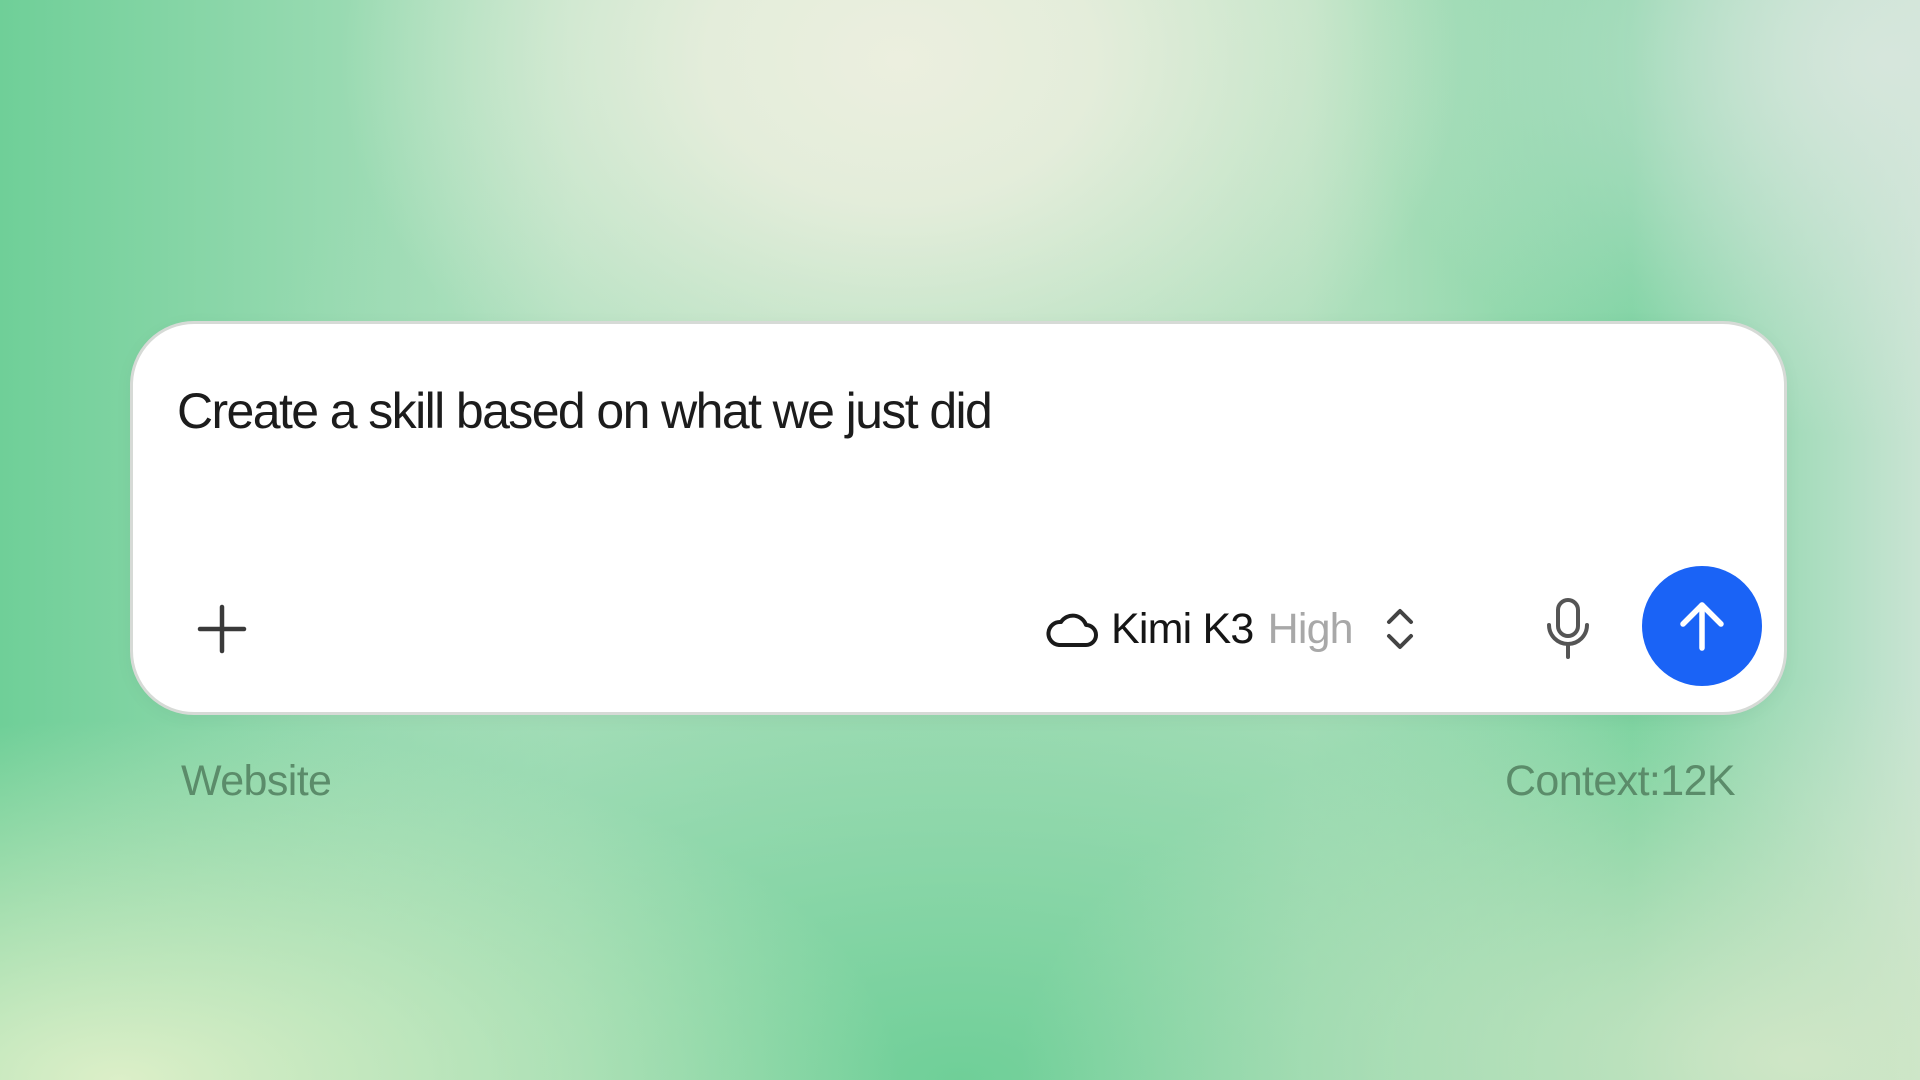 The height and width of the screenshot is (1080, 1920). Describe the element at coordinates (1310, 628) in the screenshot. I see `model-effort-level: High` at that location.